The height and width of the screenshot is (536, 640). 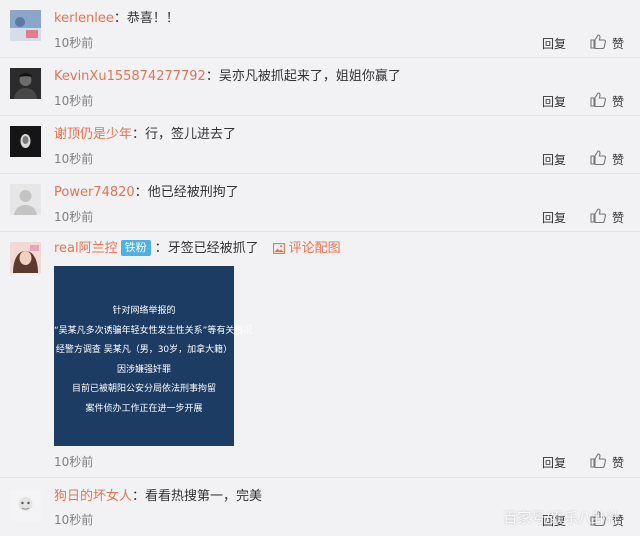 I want to click on comment-text: 他已经被刑拘了, so click(x=193, y=192).